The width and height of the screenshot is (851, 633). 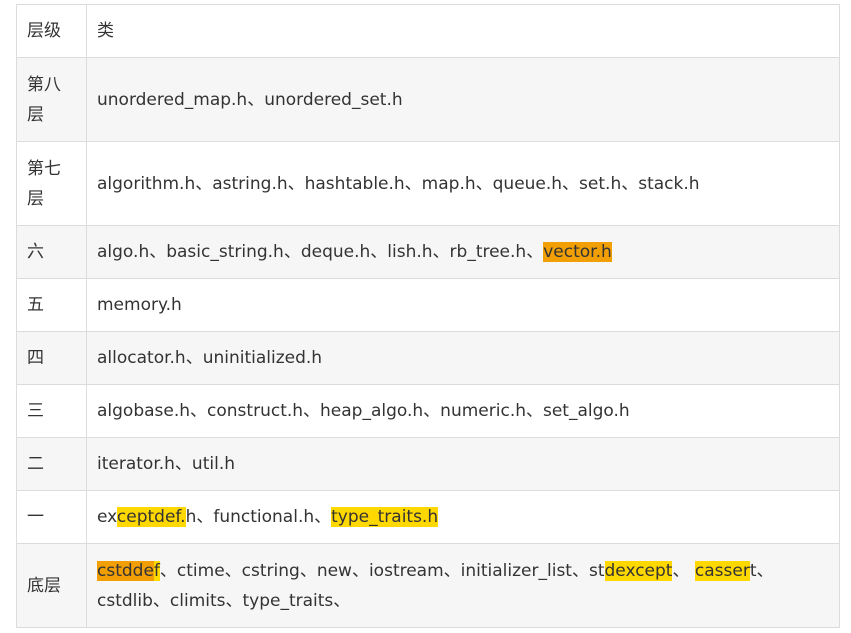 I want to click on class-text: iterator.h、util.h, so click(x=166, y=464).